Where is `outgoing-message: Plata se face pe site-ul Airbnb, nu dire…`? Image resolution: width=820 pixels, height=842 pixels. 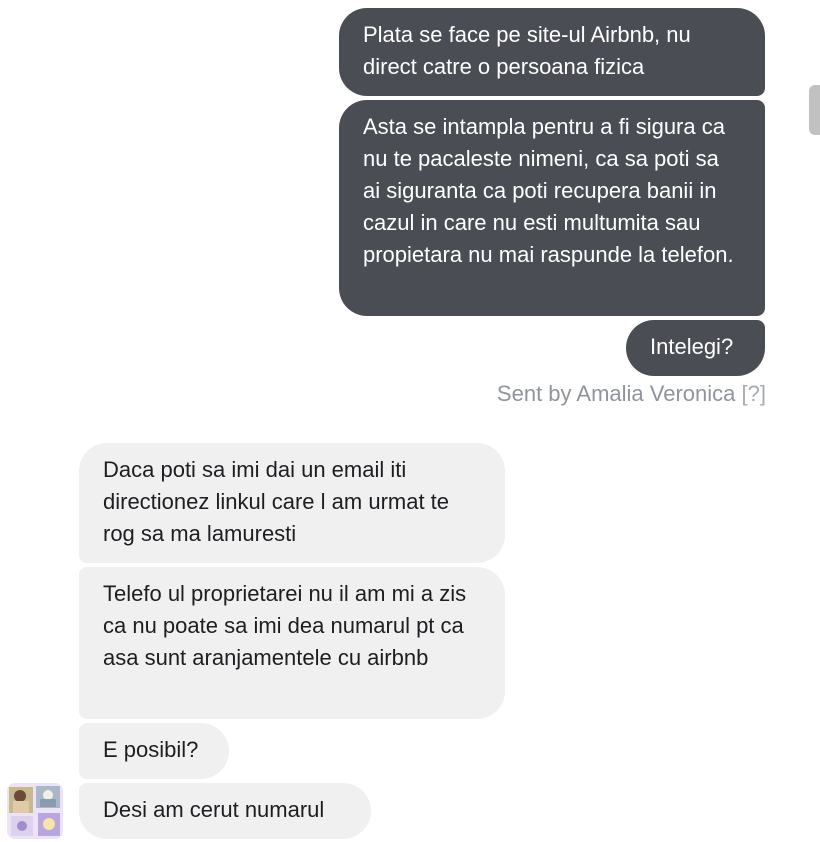 outgoing-message: Plata se face pe site-ul Airbnb, nu dire… is located at coordinates (552, 52).